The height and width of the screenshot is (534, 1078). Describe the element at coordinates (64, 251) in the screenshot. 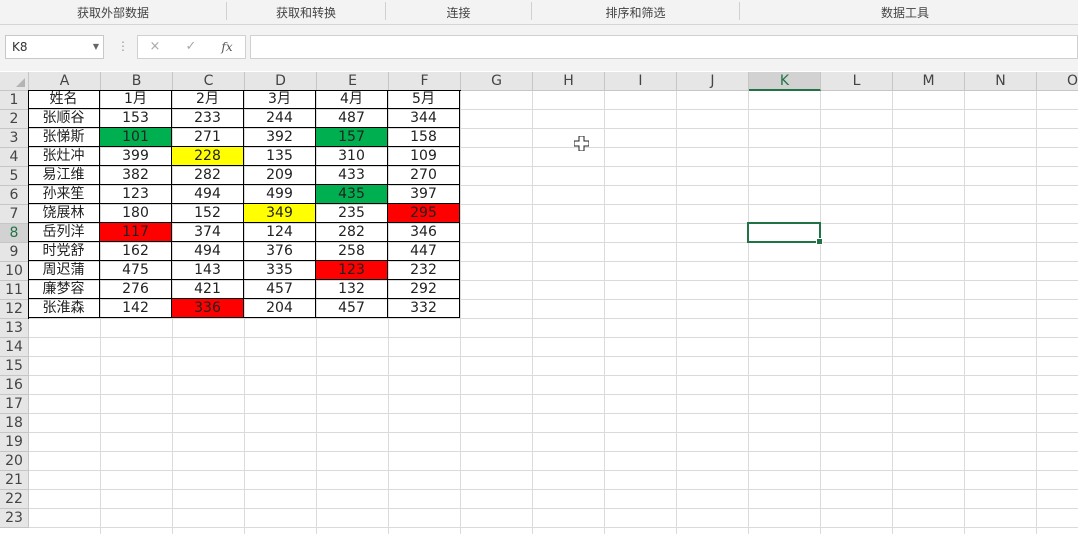

I see `table-cell: 时党舒` at that location.